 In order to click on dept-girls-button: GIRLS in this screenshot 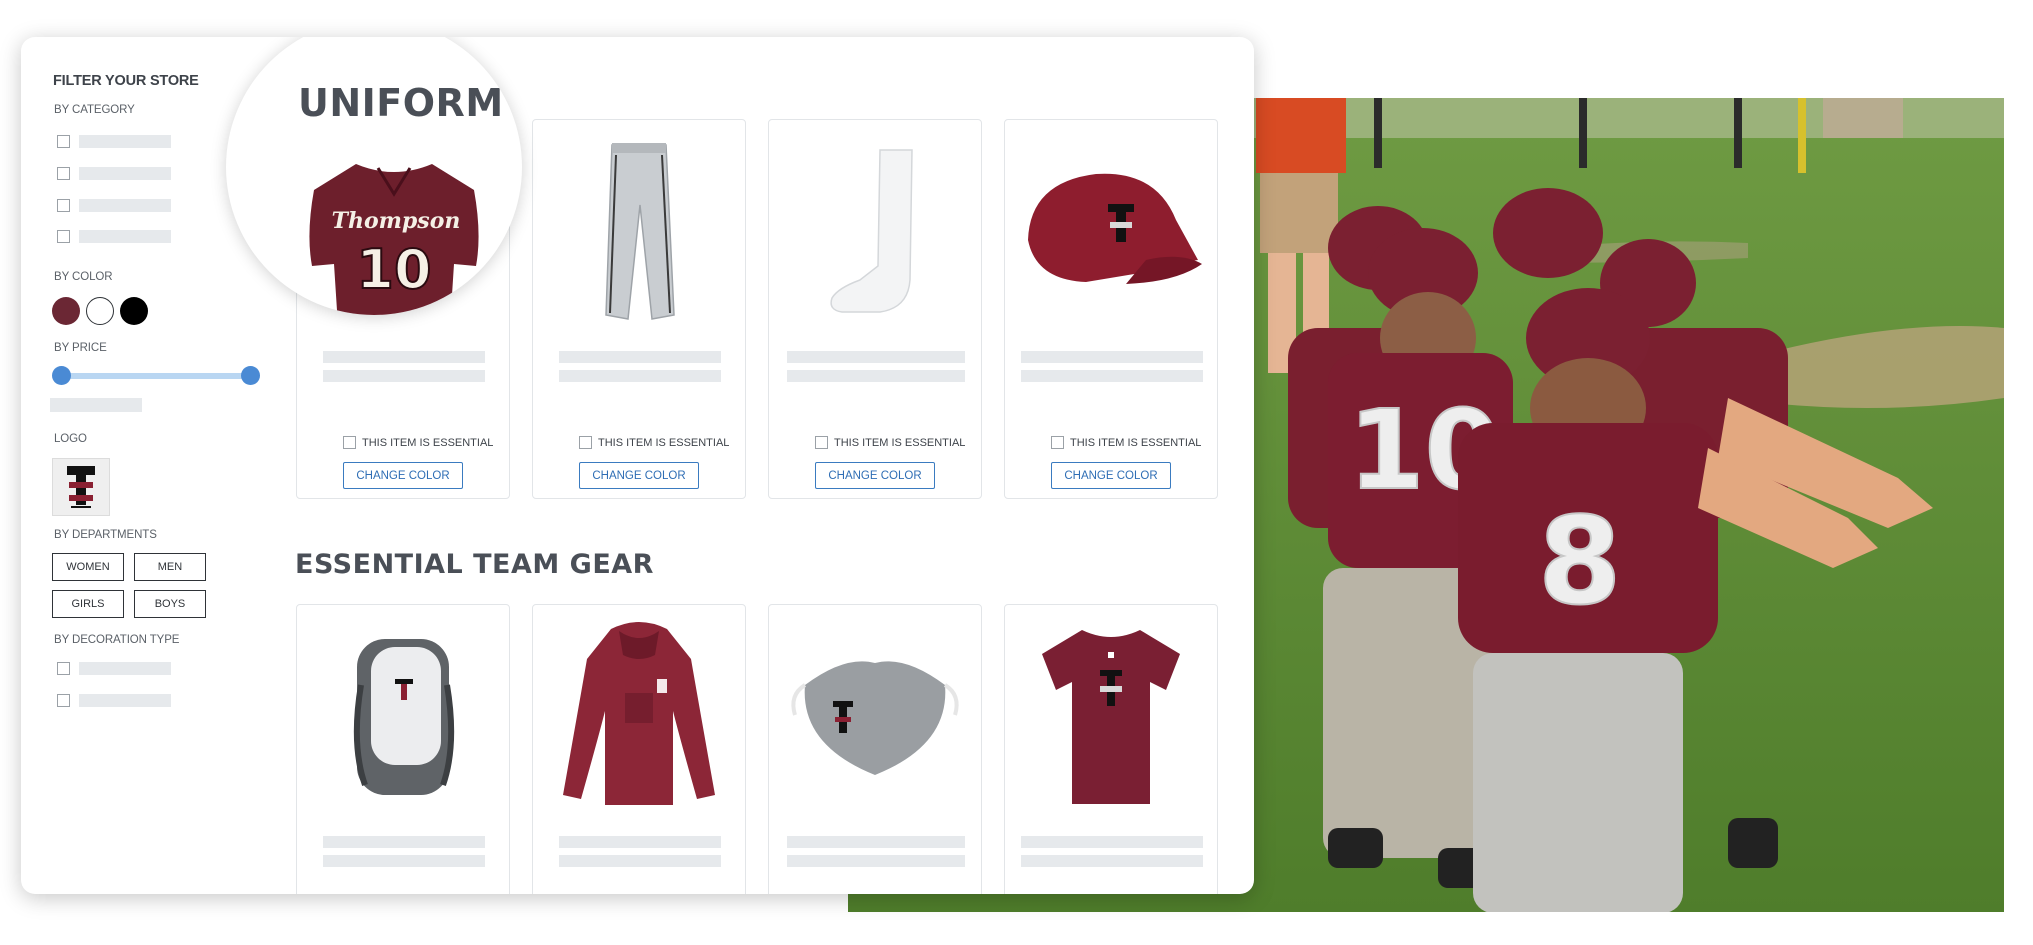, I will do `click(88, 604)`.